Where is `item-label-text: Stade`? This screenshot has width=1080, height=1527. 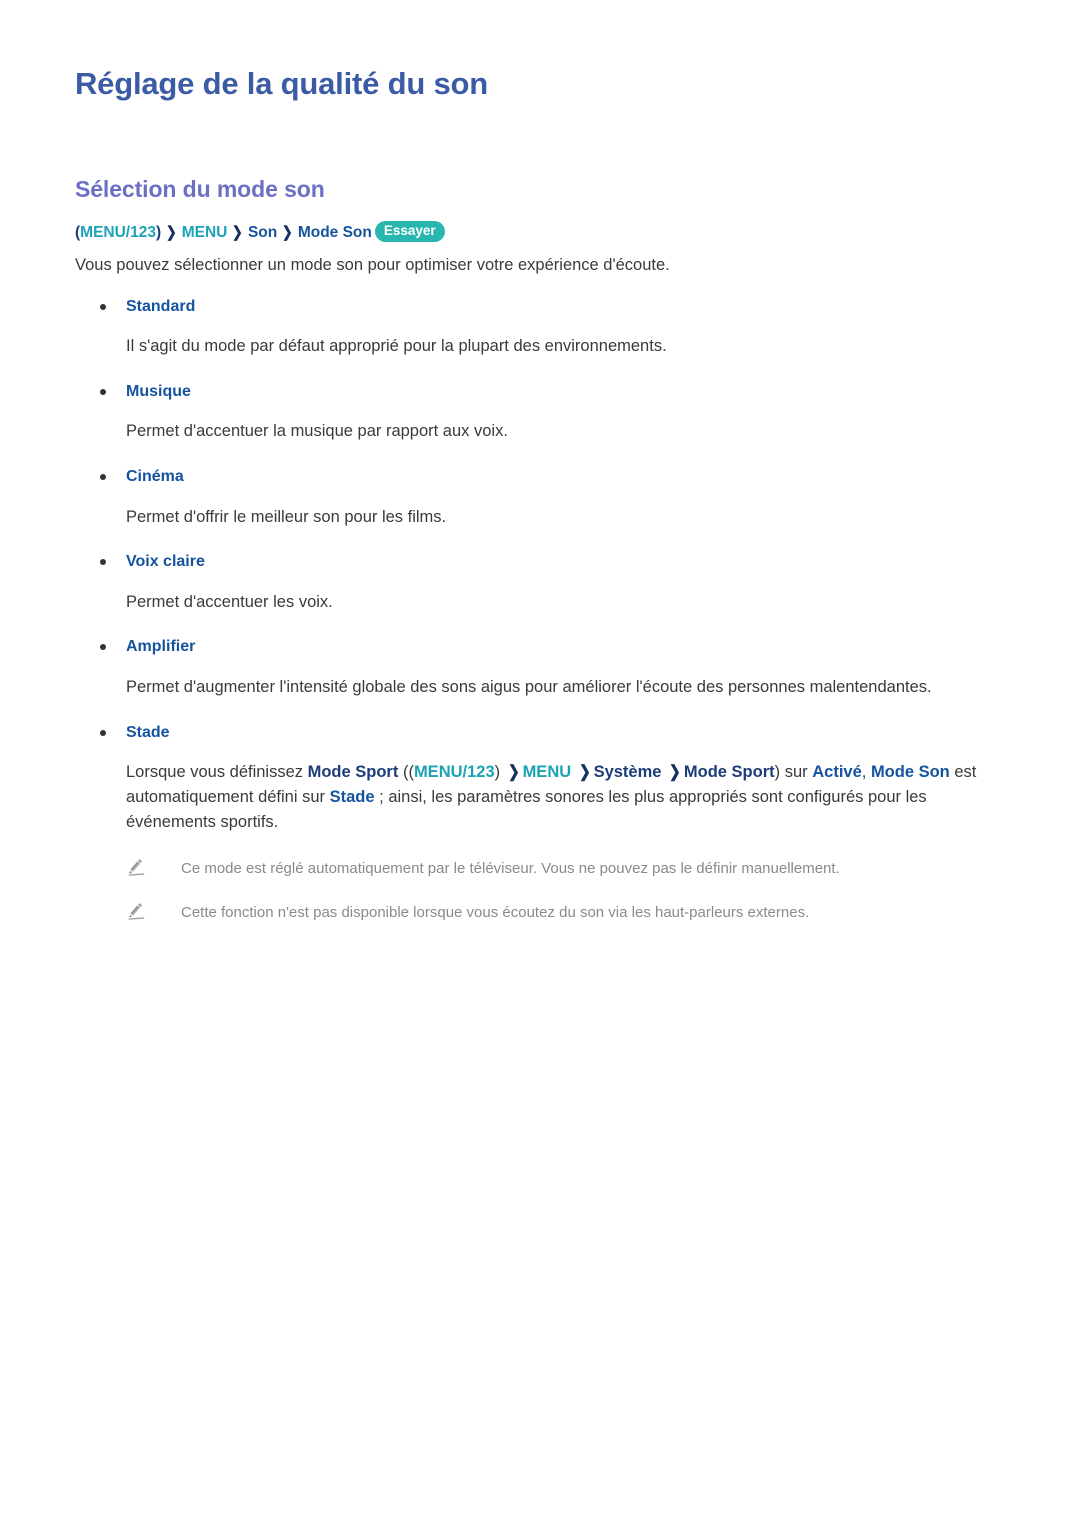
item-label-text: Stade is located at coordinates (148, 732).